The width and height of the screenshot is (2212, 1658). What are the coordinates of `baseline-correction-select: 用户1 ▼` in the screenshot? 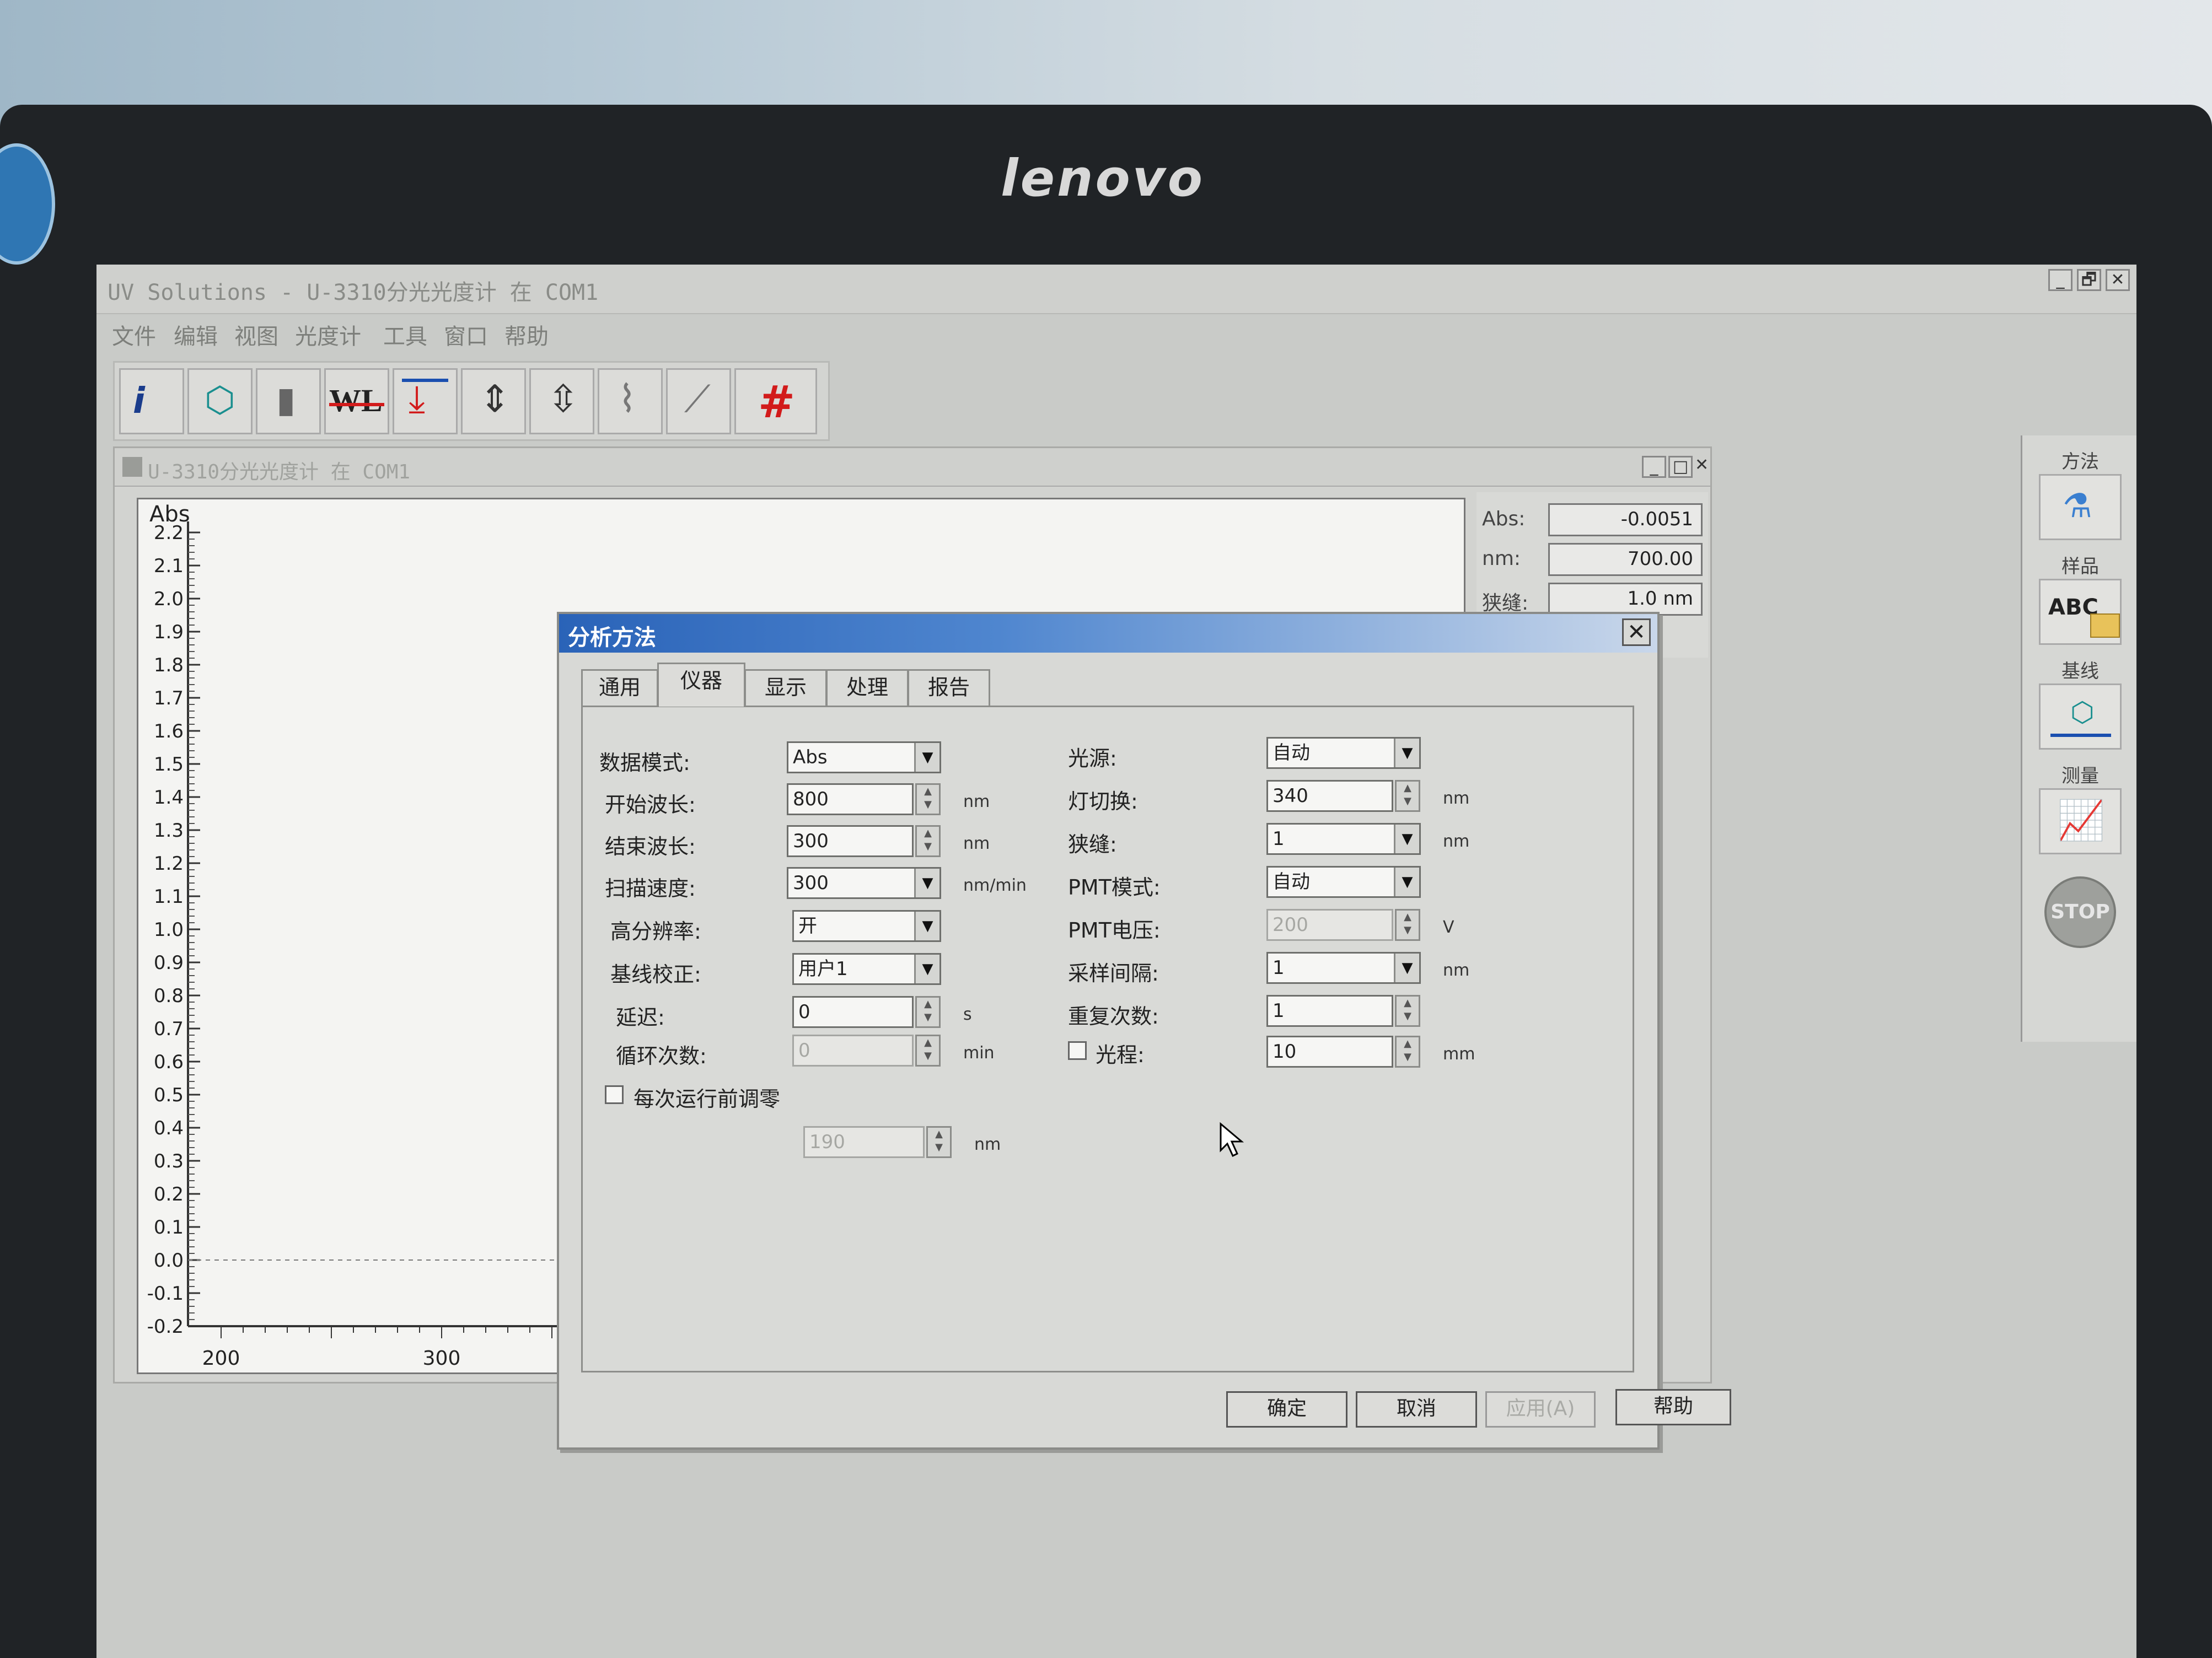 It's located at (867, 969).